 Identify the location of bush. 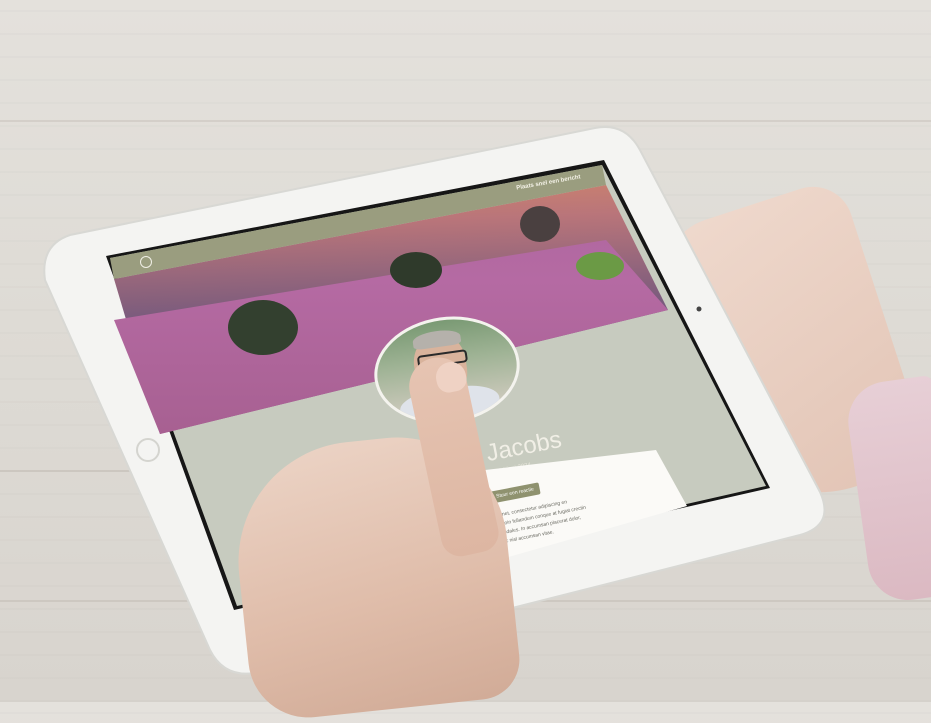
(600, 266).